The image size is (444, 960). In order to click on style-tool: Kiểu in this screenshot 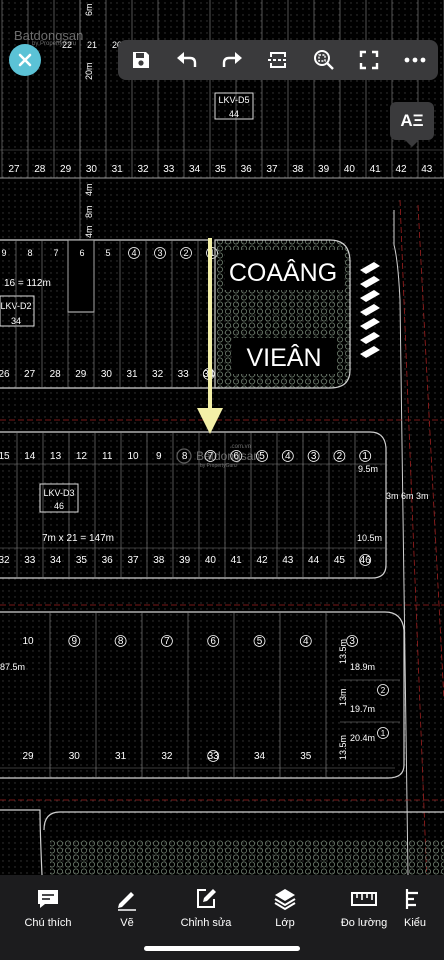, I will do `click(424, 908)`.